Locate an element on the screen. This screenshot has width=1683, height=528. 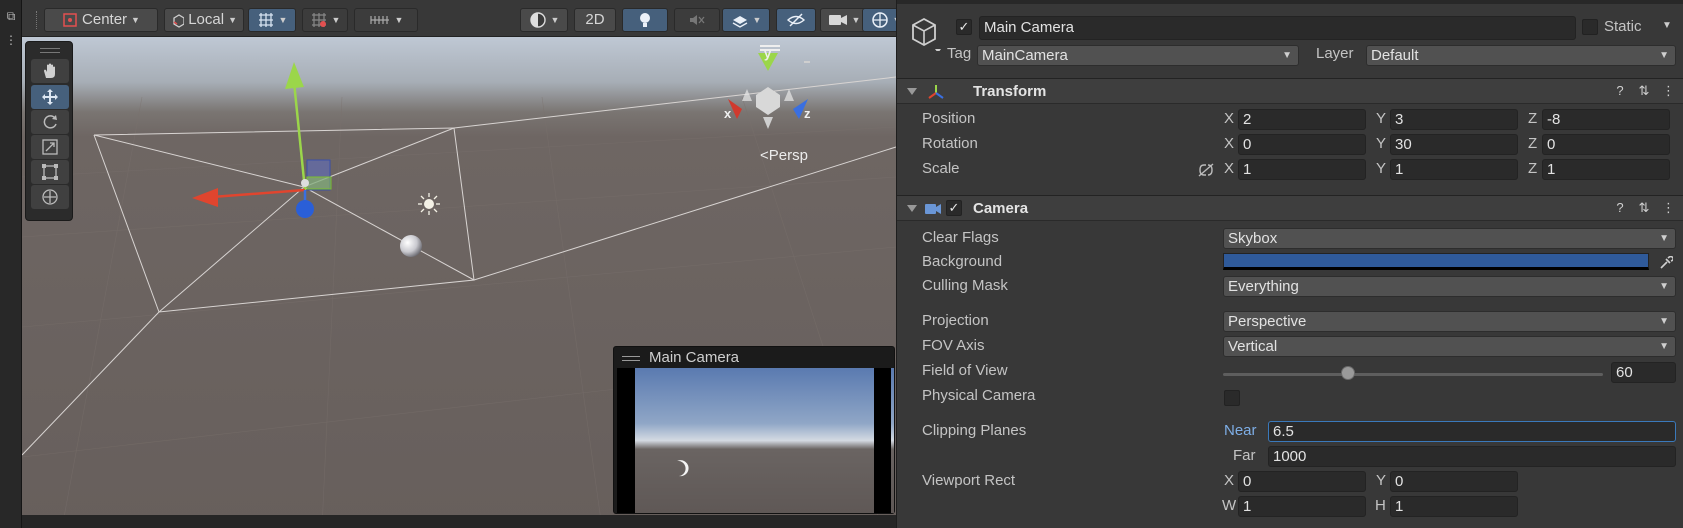
audio-toggle is located at coordinates (697, 20).